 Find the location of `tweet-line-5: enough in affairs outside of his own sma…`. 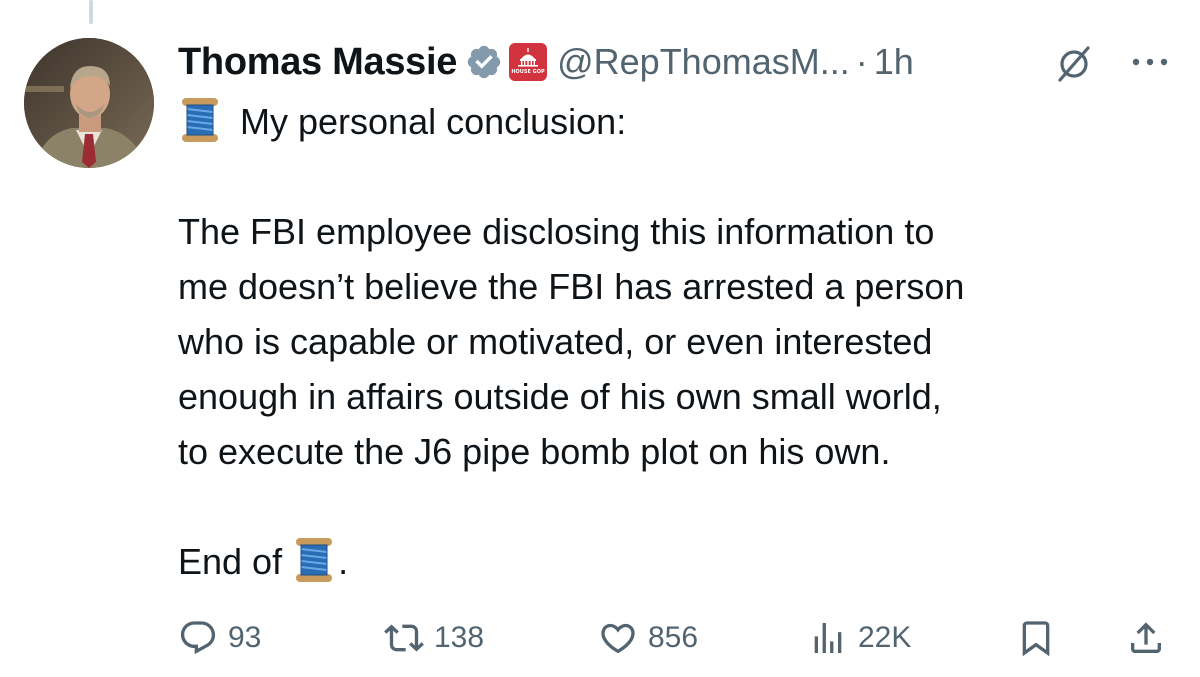

tweet-line-5: enough in affairs outside of his own sma… is located at coordinates (560, 396).